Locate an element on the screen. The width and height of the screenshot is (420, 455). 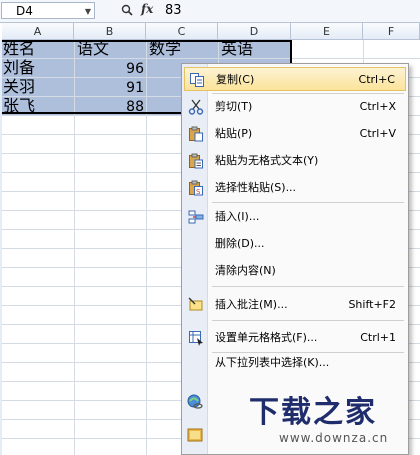
menu-item-shortcut: Ctrl+C is located at coordinates (376, 79).